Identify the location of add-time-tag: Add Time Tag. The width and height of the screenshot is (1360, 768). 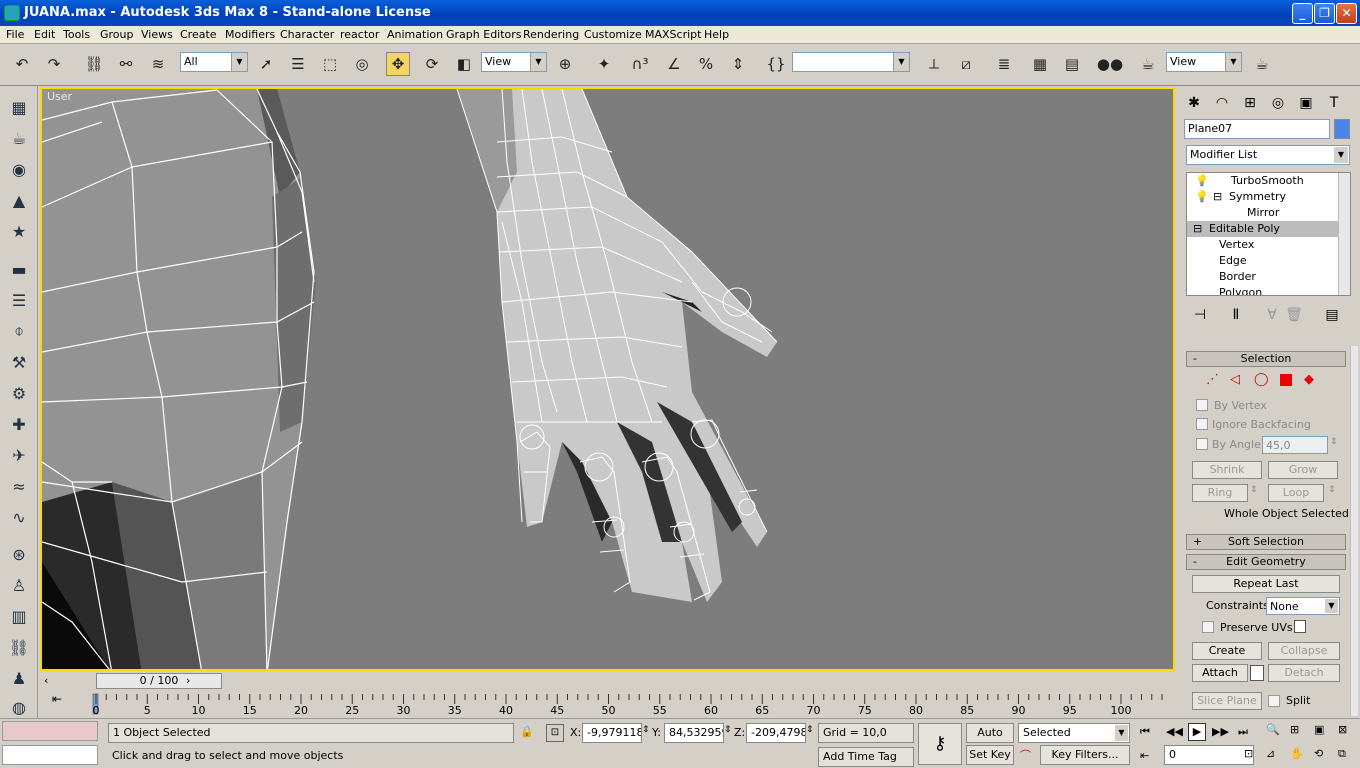
(866, 757).